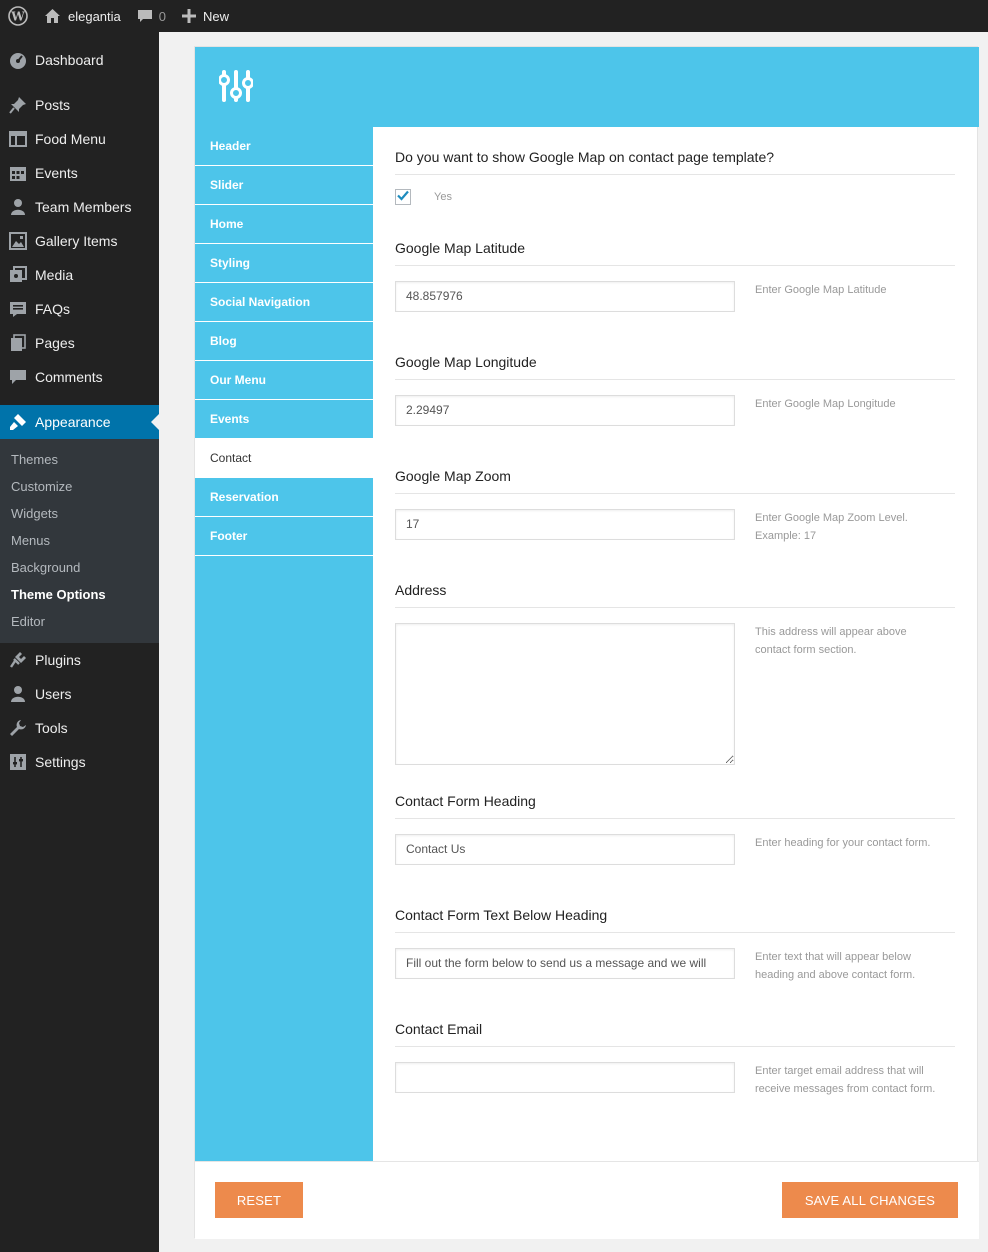 The height and width of the screenshot is (1252, 988). I want to click on new-label: New, so click(216, 16).